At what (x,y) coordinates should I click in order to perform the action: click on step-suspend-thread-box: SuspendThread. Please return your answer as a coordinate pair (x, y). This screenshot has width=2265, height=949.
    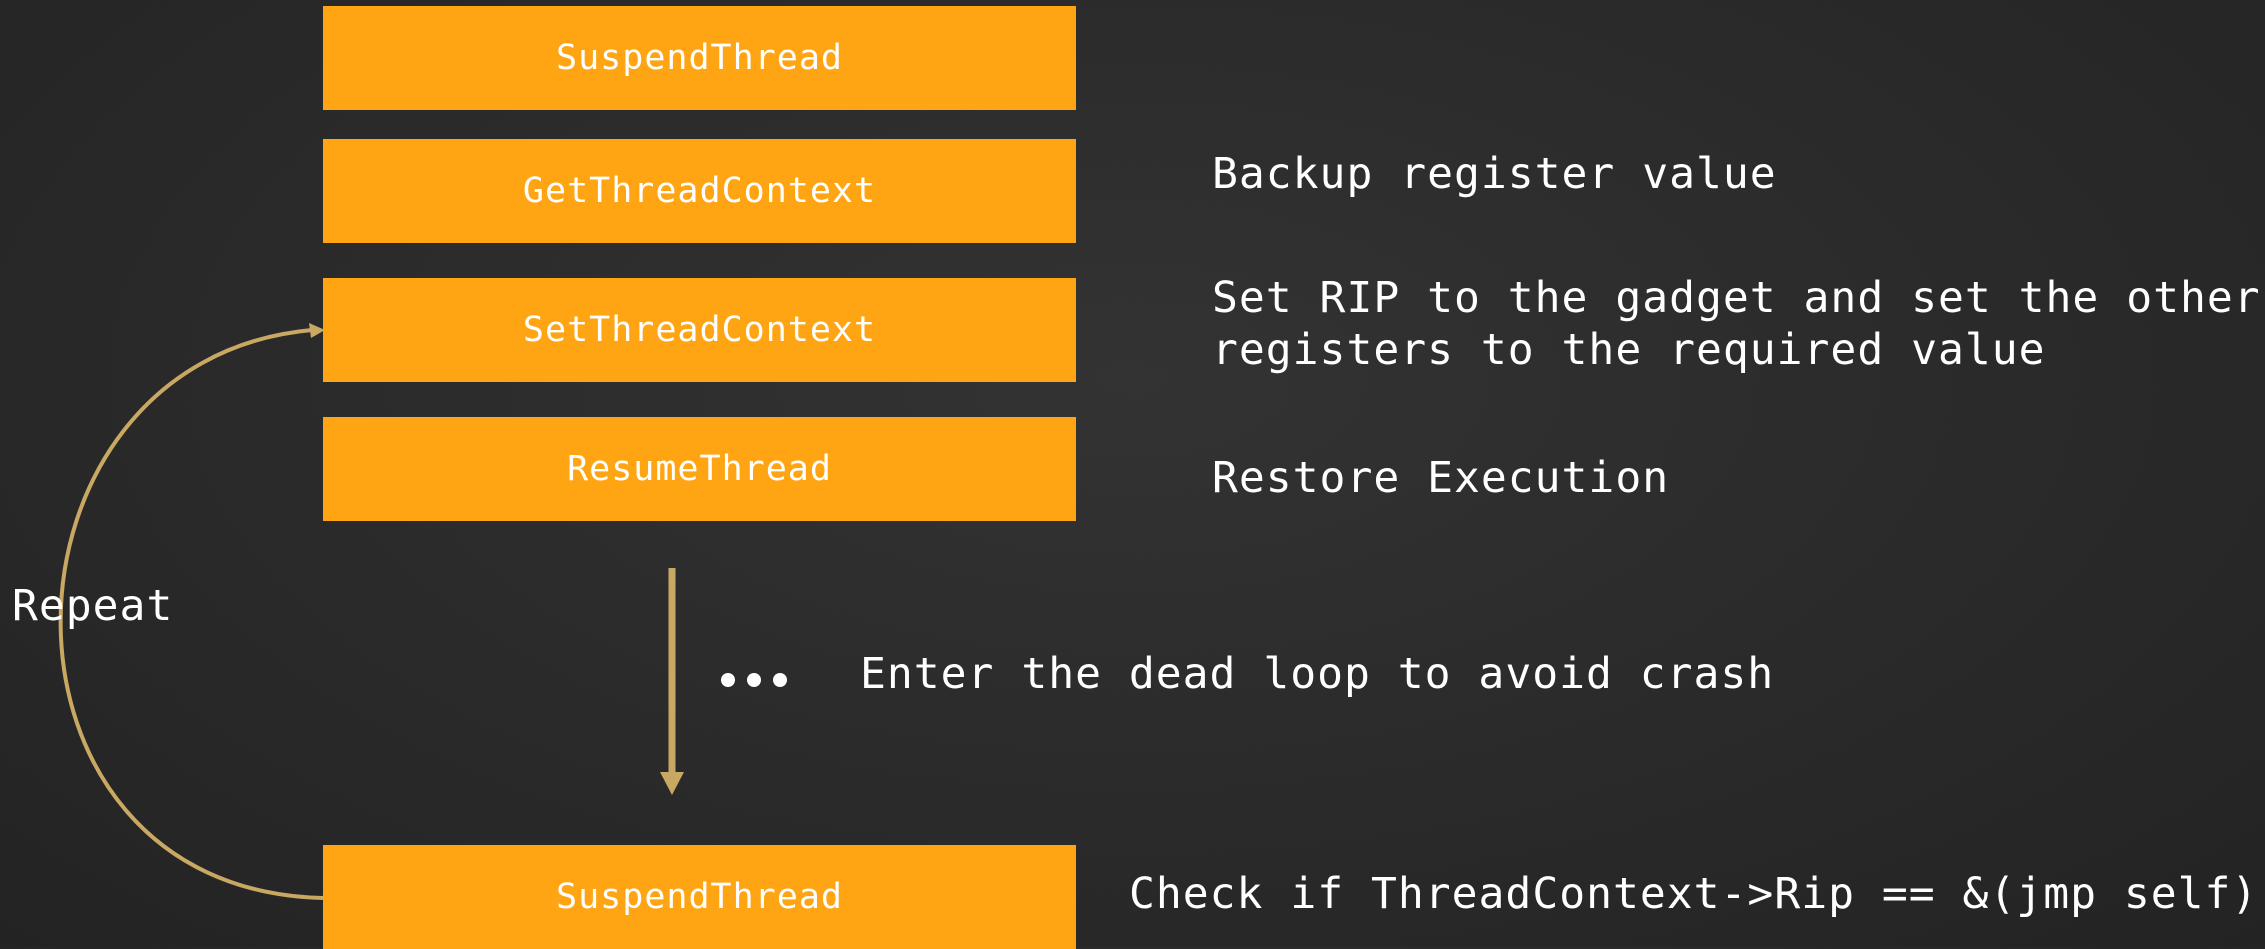
    Looking at the image, I should click on (699, 58).